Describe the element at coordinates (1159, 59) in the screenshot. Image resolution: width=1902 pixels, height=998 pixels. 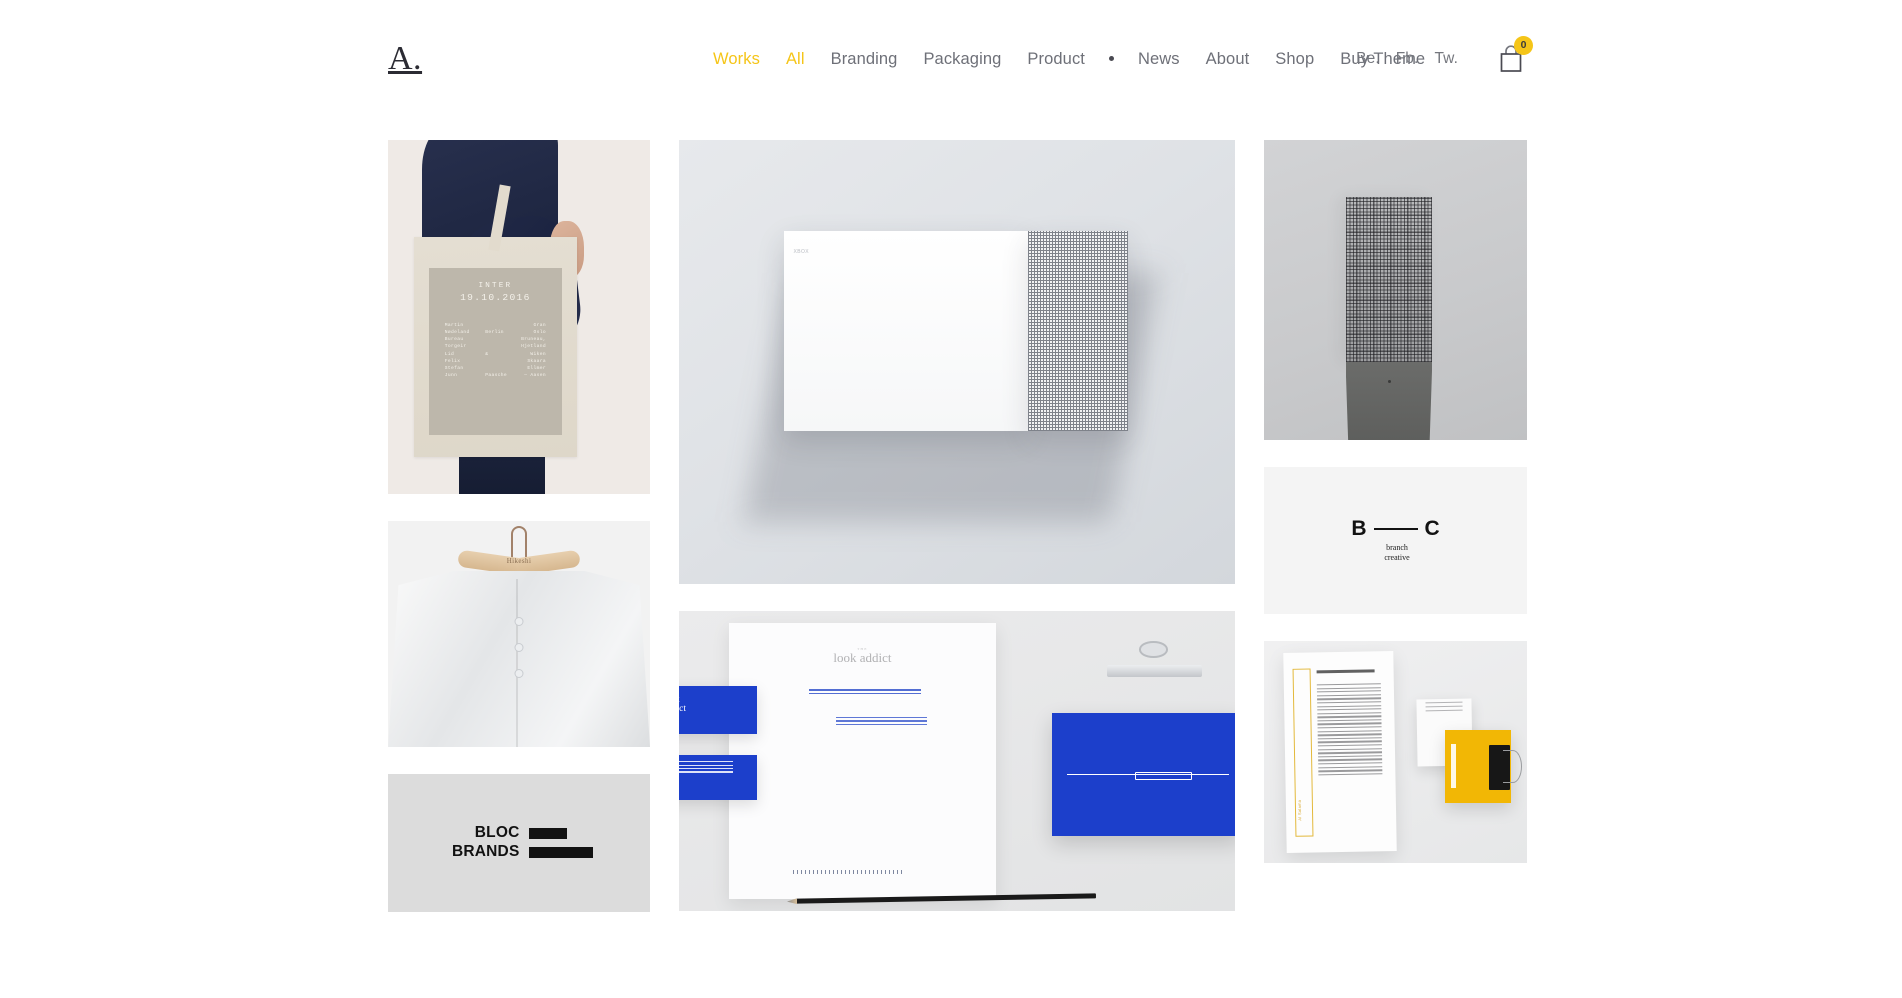
I see `nav-link-news: News` at that location.